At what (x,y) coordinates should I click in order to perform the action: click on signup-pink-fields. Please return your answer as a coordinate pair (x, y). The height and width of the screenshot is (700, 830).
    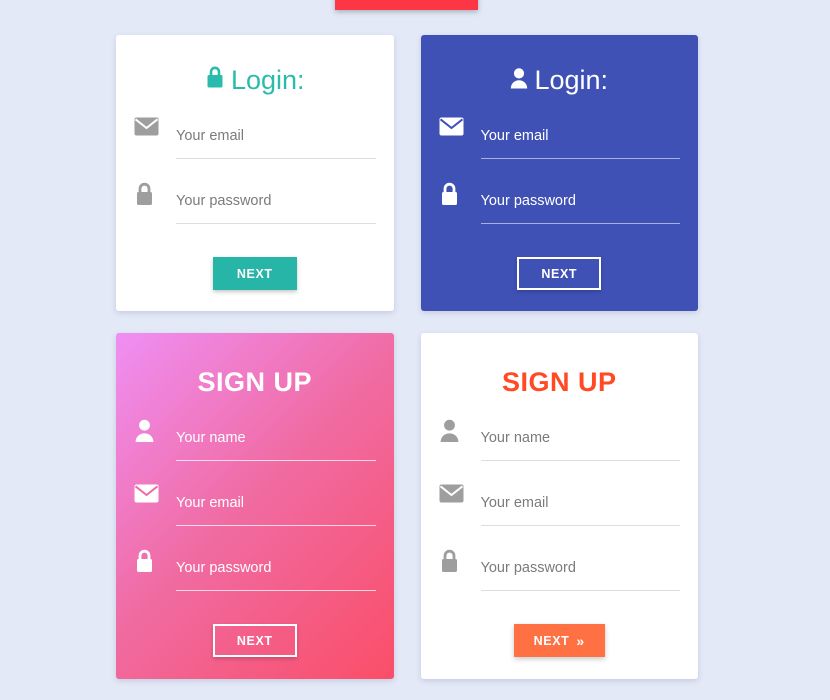
    Looking at the image, I should click on (255, 513).